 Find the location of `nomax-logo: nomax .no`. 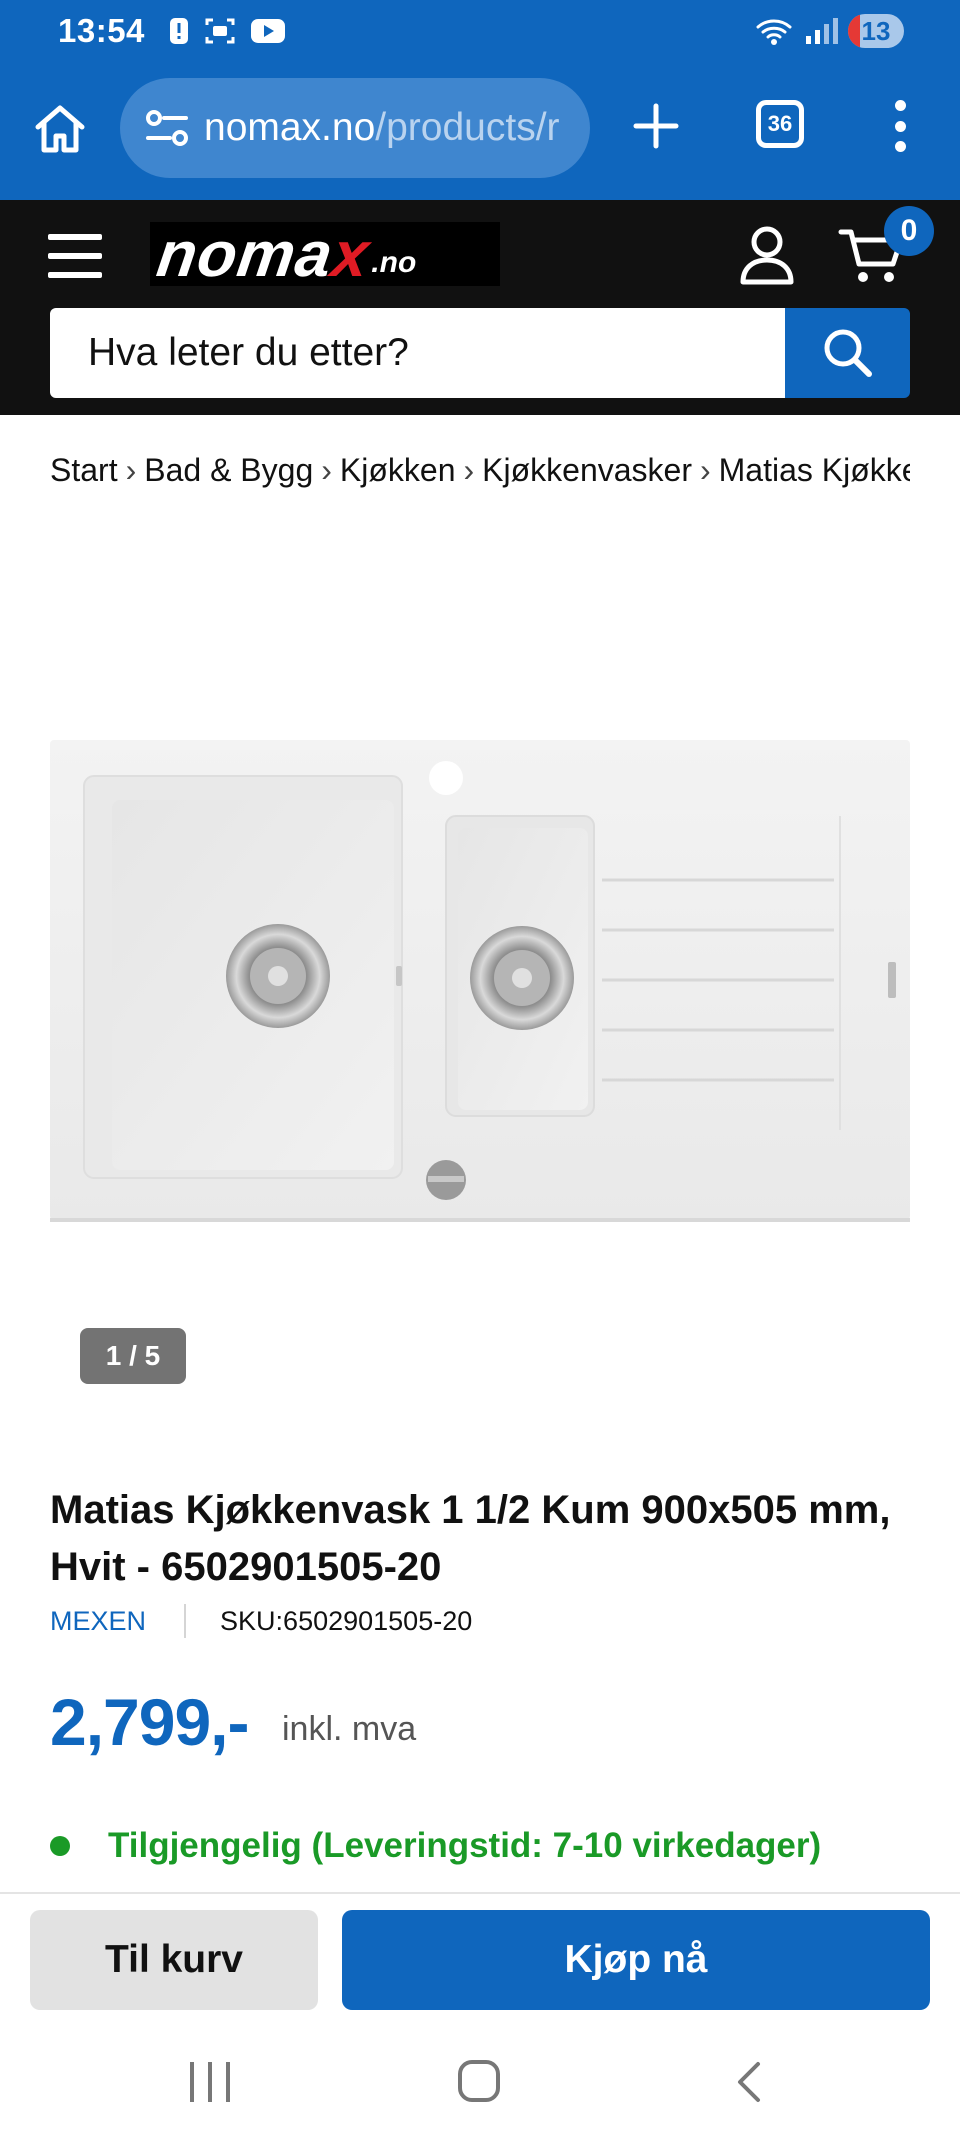

nomax-logo: nomax .no is located at coordinates (325, 254).